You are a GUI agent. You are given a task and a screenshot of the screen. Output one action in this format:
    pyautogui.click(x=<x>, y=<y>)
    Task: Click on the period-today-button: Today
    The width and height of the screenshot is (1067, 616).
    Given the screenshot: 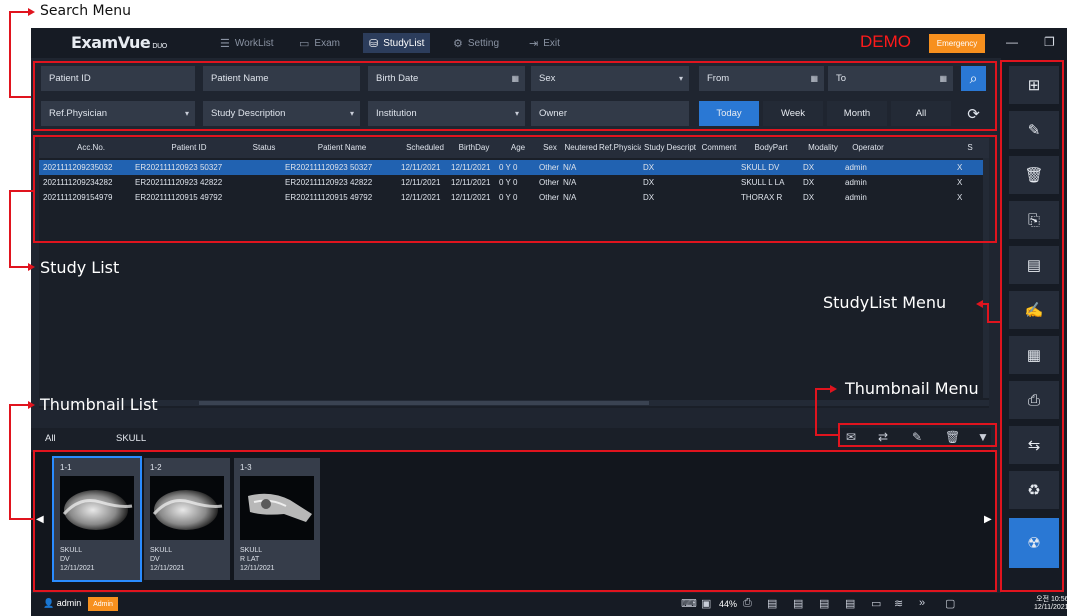 What is the action you would take?
    pyautogui.click(x=729, y=113)
    